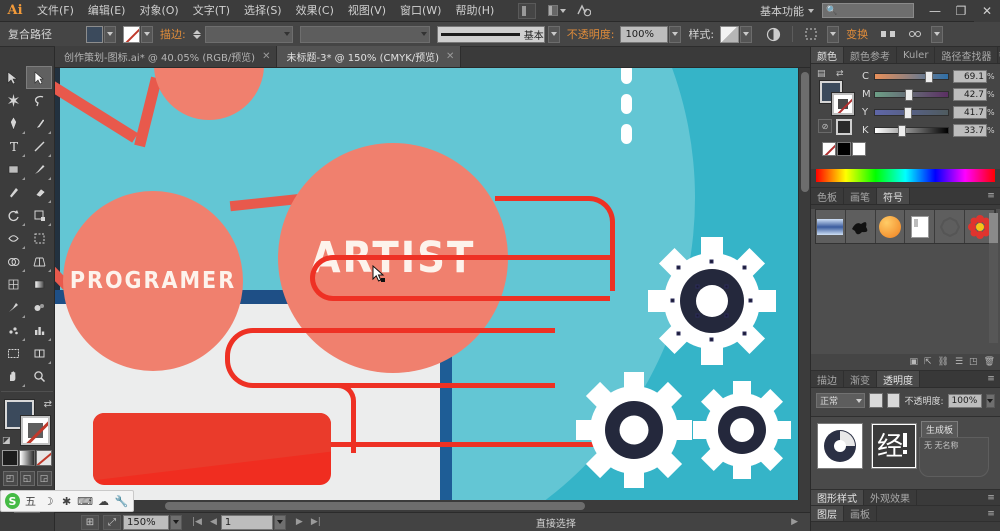  What do you see at coordinates (158, 11) in the screenshot?
I see `menu-object: 对象(O)` at bounding box center [158, 11].